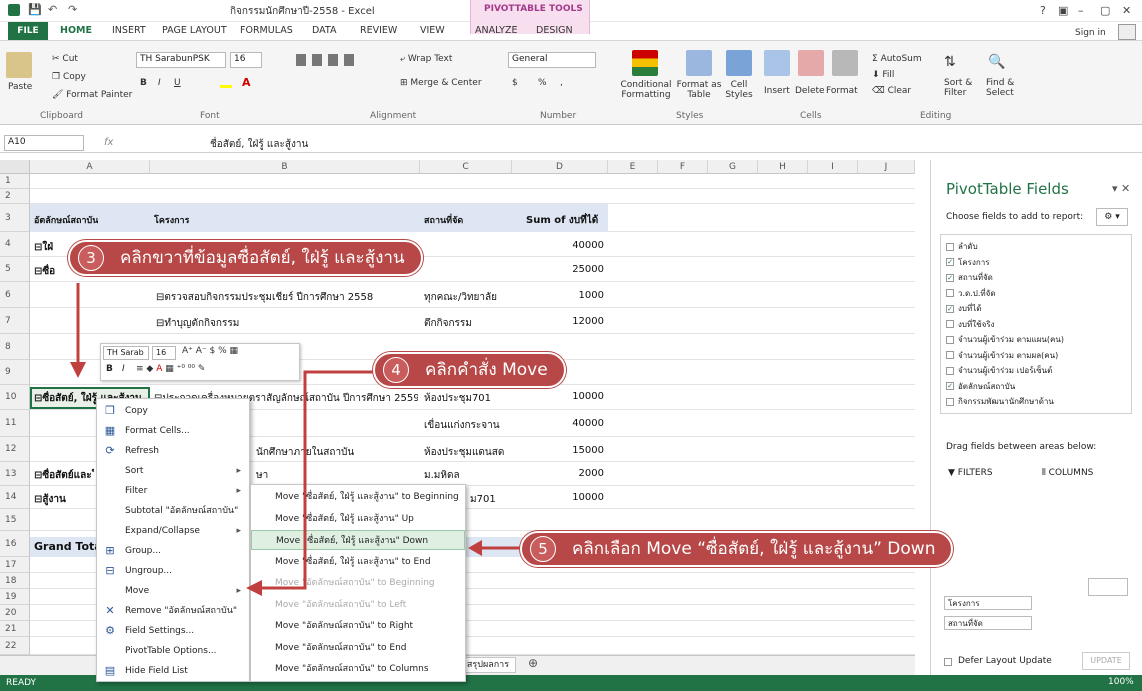 This screenshot has height=691, width=1142. Describe the element at coordinates (396, 370) in the screenshot. I see `step-4-badge: 4` at that location.